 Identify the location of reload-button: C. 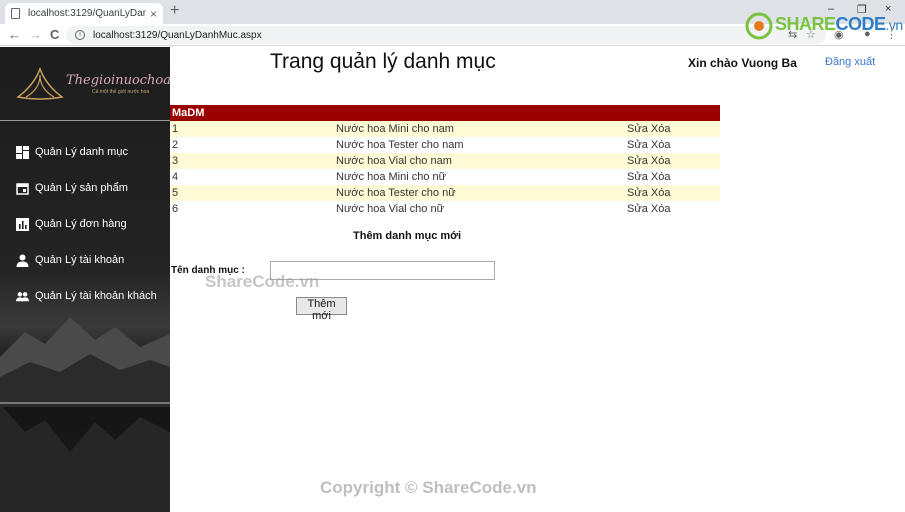
(54, 34).